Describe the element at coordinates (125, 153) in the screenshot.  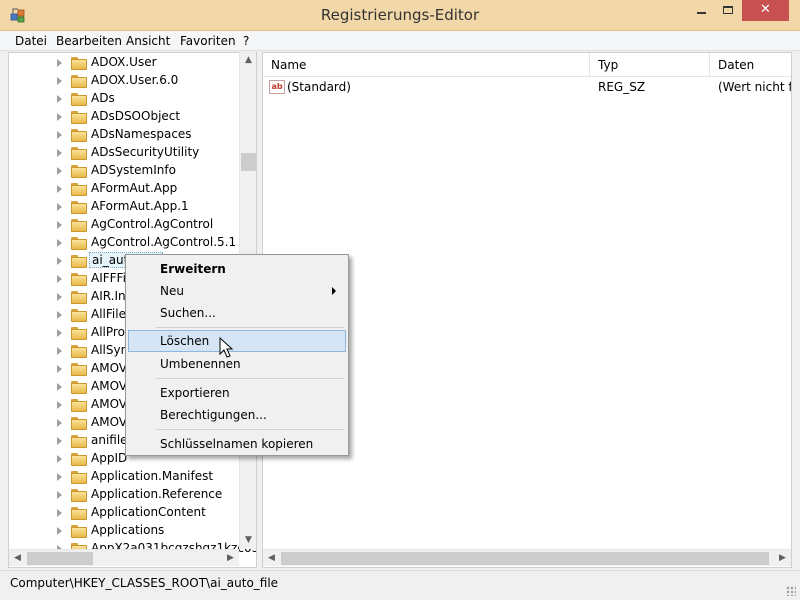
I see `tree-item: ADsSecurityUtility` at that location.